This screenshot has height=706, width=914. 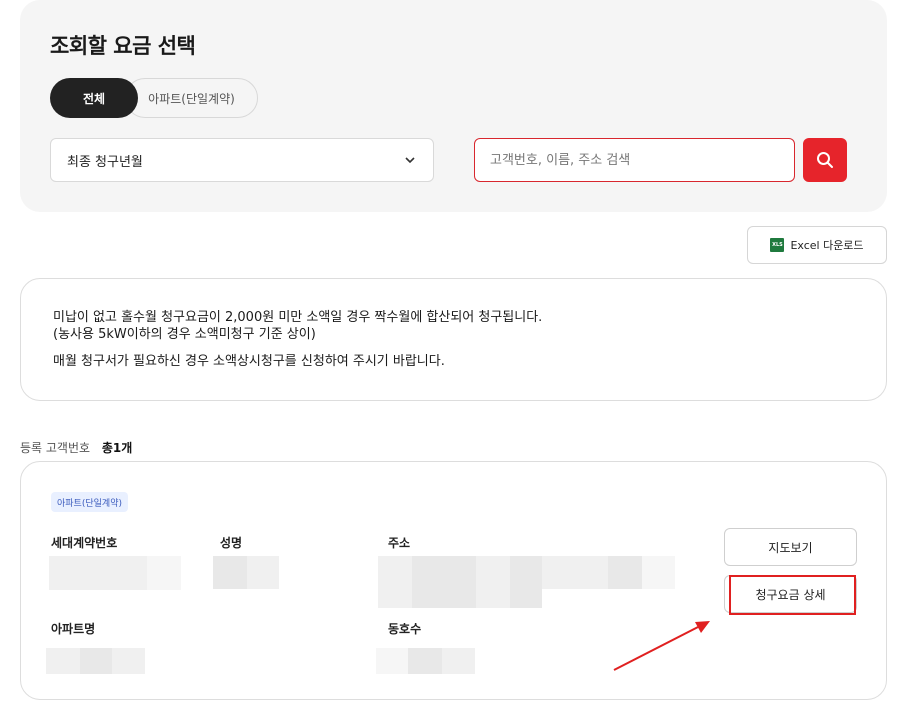 I want to click on search-input, so click(x=634, y=160).